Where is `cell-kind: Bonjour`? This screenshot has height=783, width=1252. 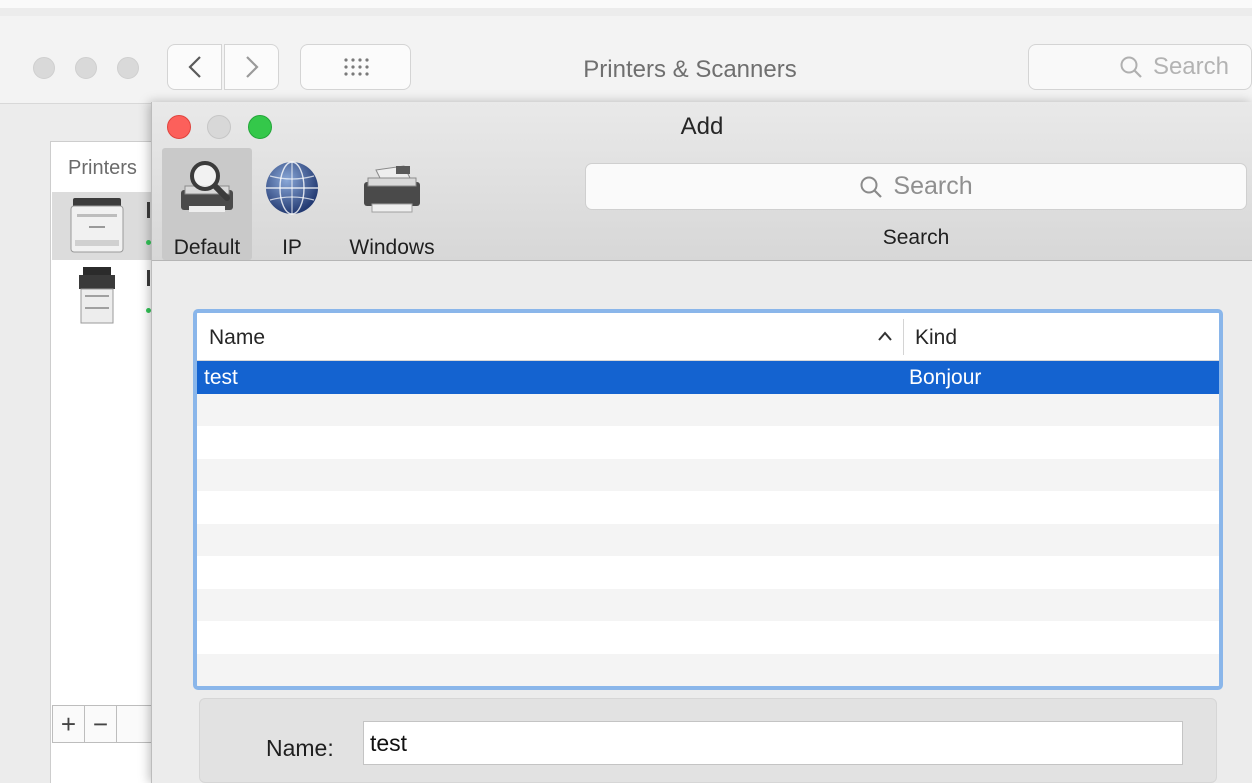 cell-kind: Bonjour is located at coordinates (945, 377).